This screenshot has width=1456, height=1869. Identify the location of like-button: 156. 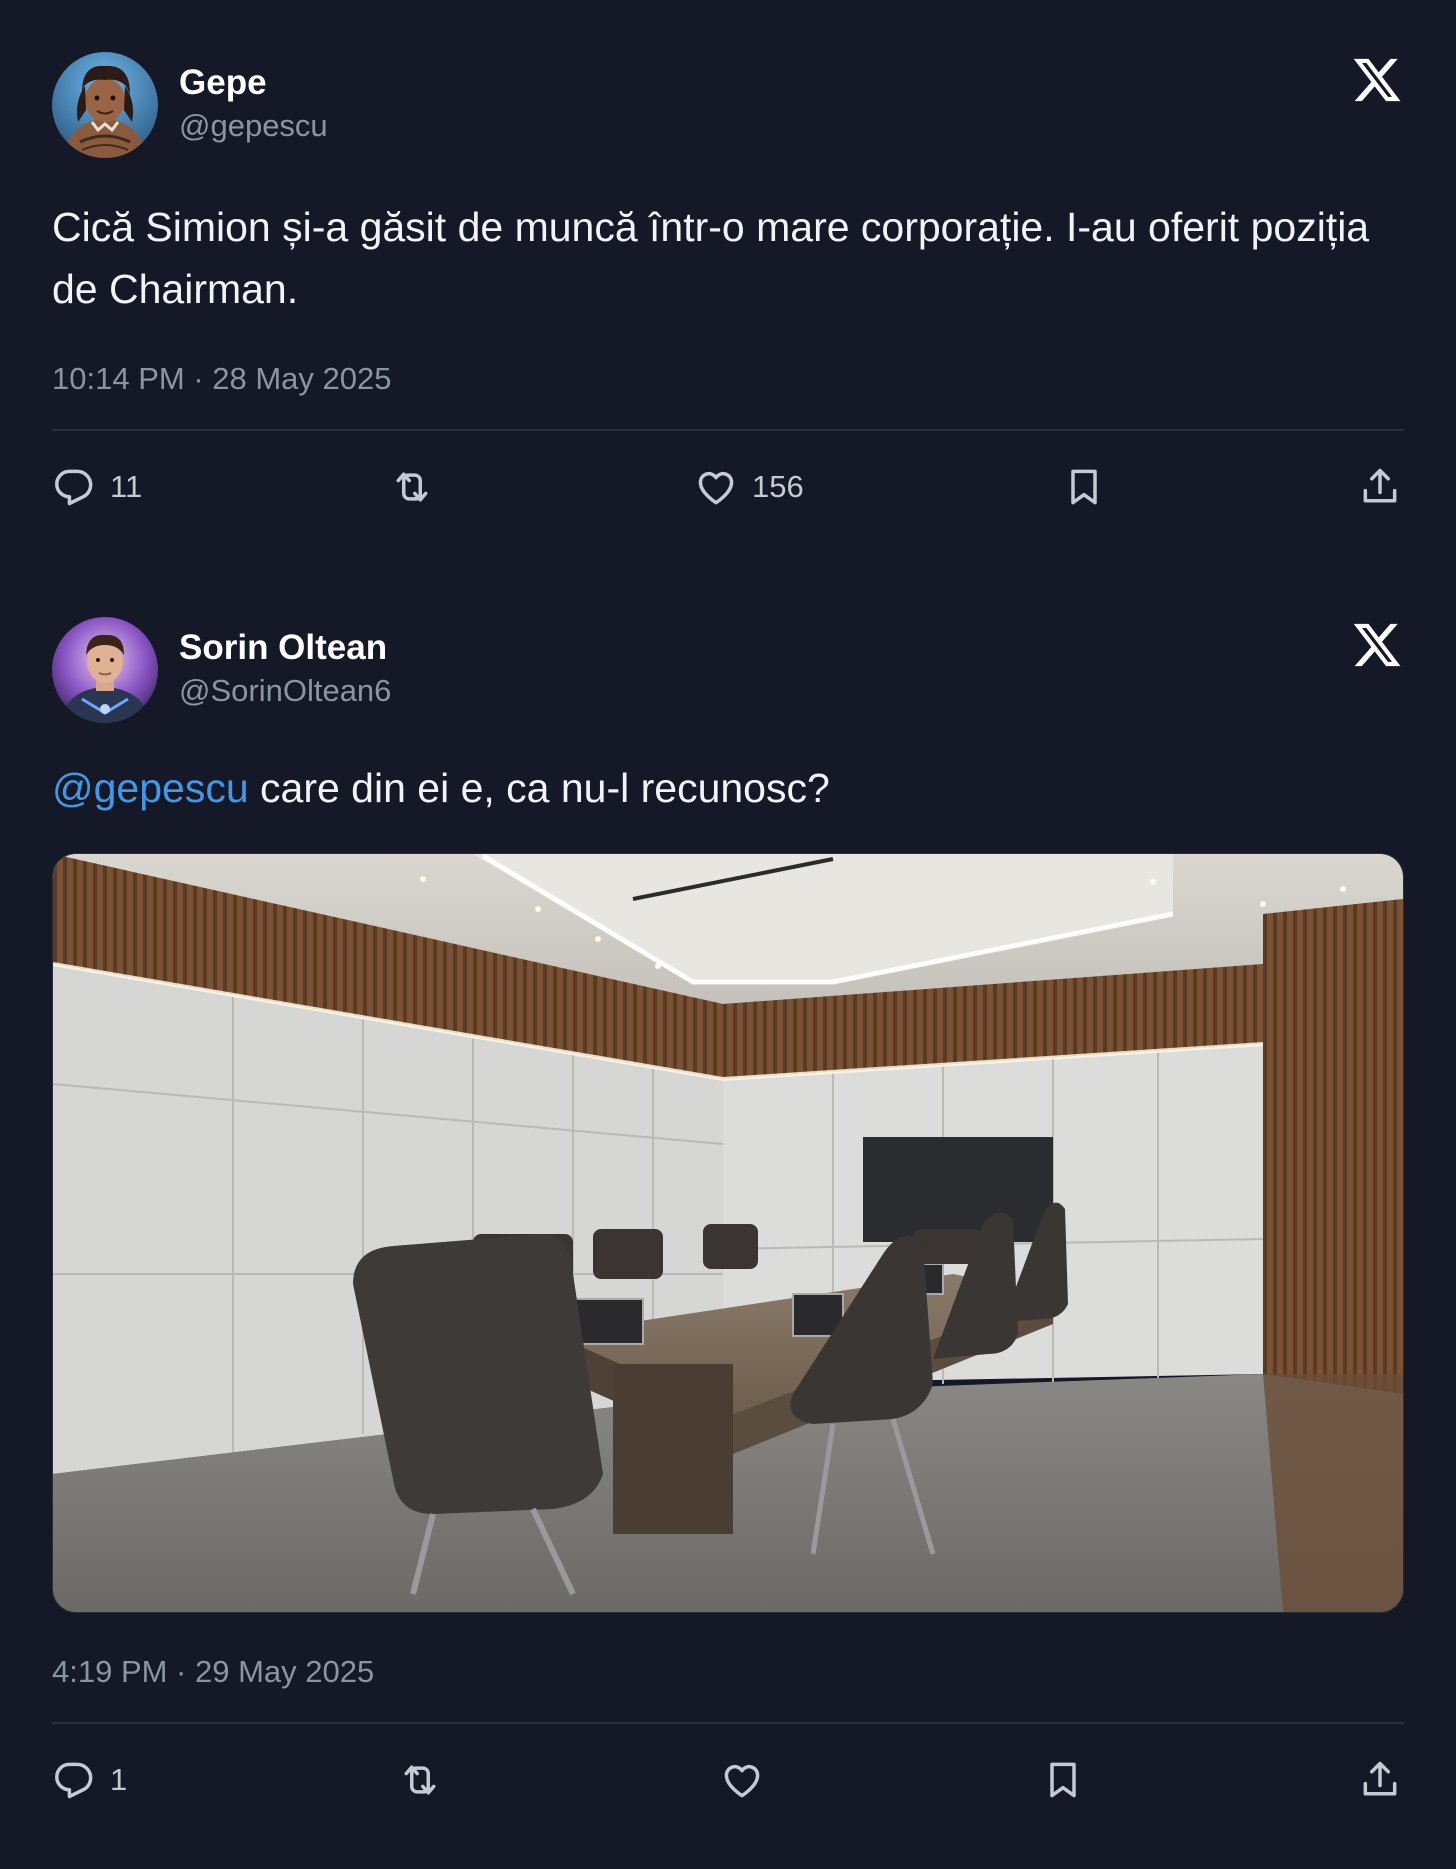
(749, 487).